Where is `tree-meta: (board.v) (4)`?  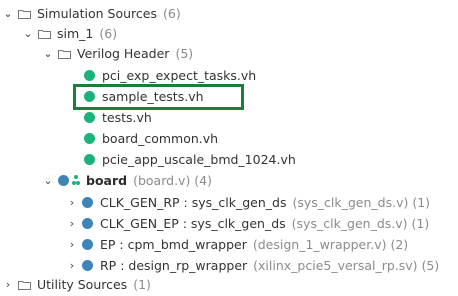
tree-meta: (board.v) (4) is located at coordinates (172, 180).